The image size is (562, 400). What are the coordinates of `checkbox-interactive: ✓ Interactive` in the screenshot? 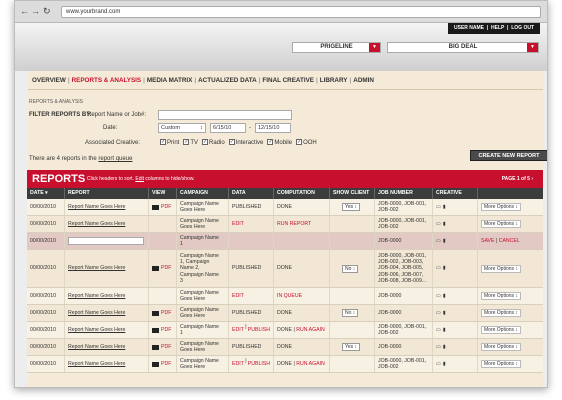 It's located at (246, 143).